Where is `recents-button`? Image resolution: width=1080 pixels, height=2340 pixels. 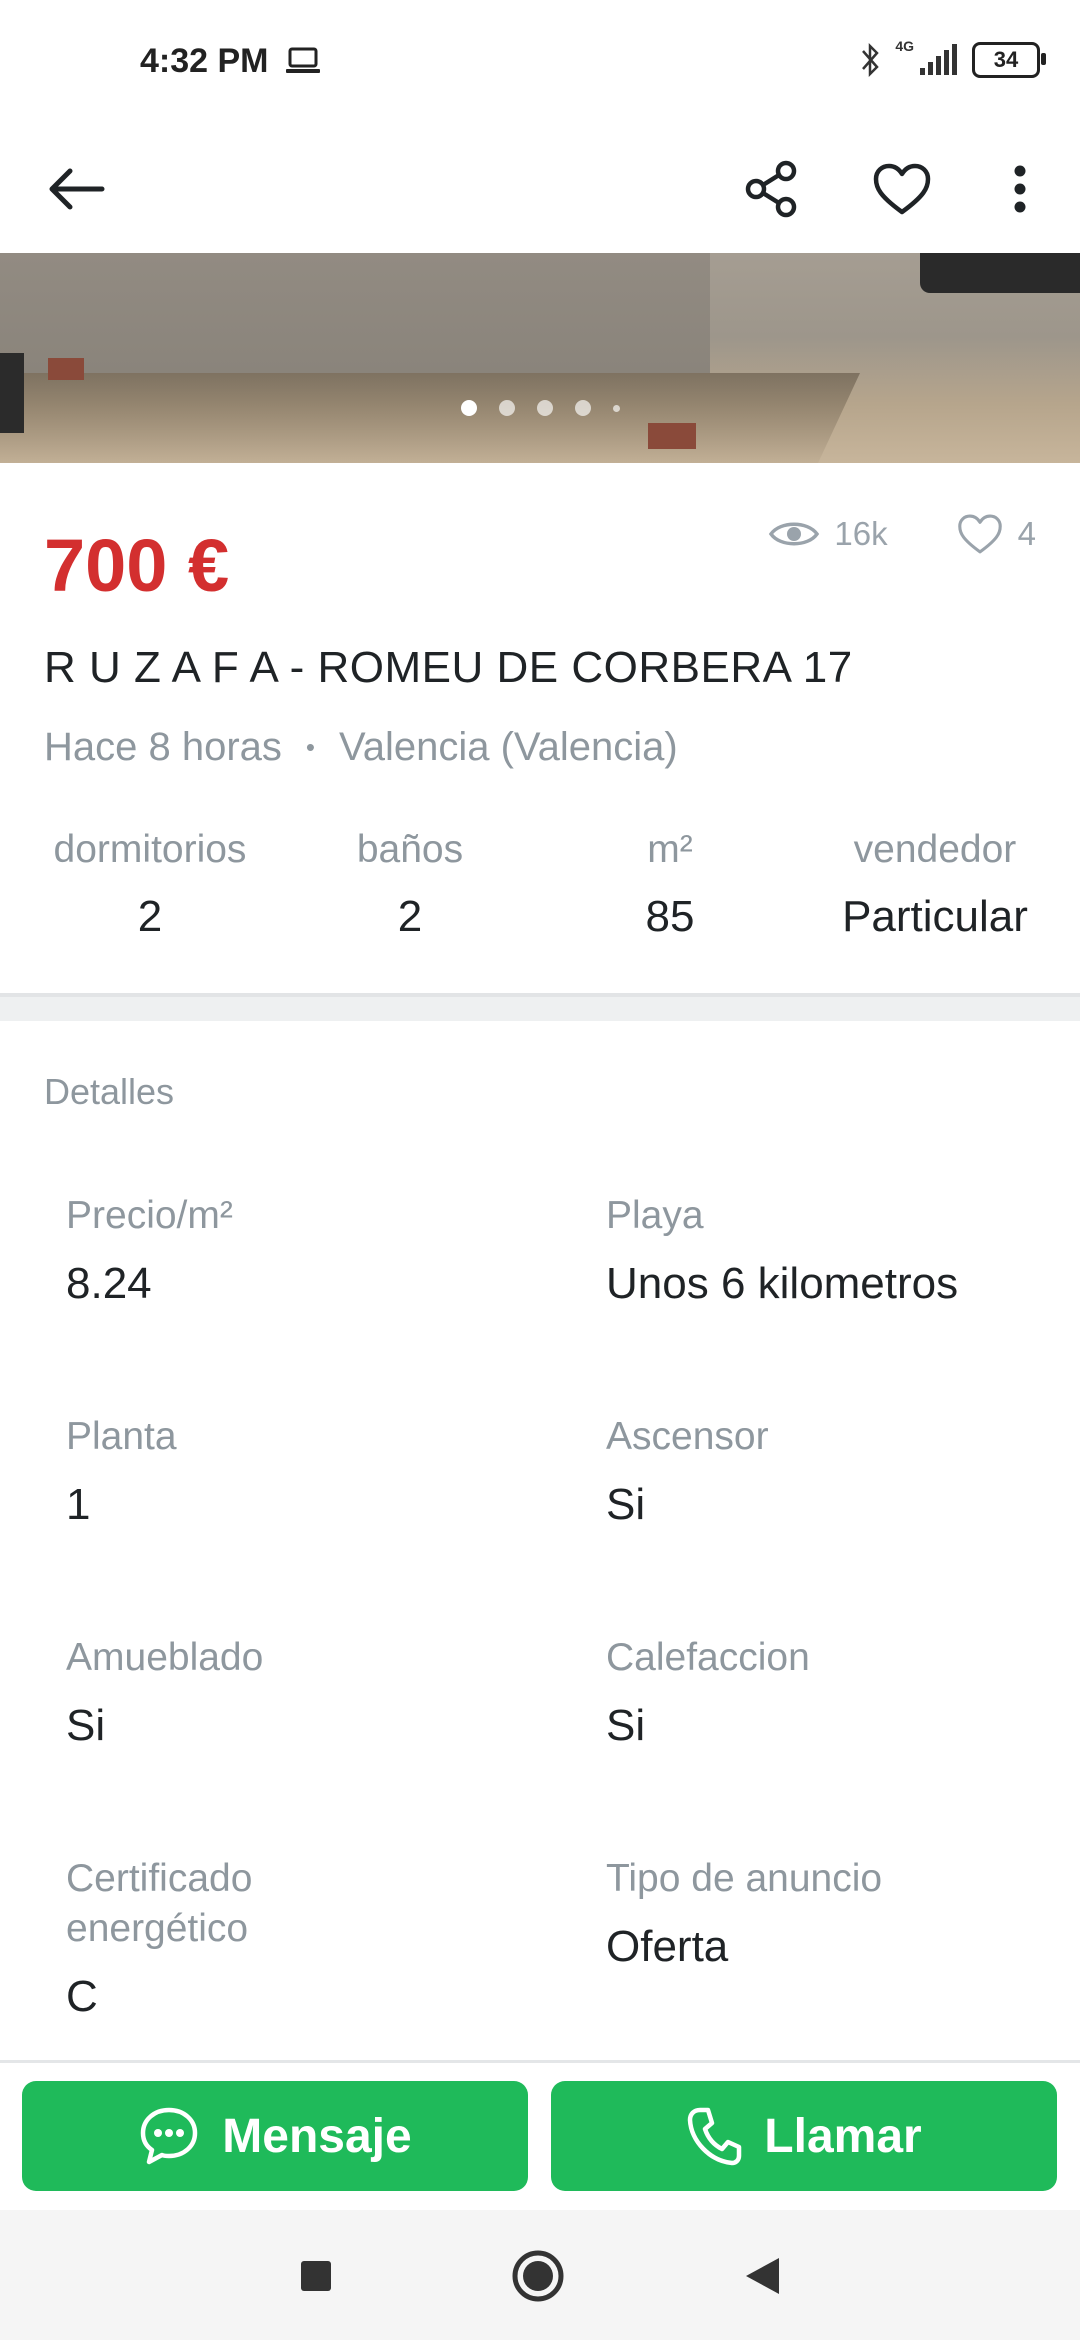 recents-button is located at coordinates (316, 2276).